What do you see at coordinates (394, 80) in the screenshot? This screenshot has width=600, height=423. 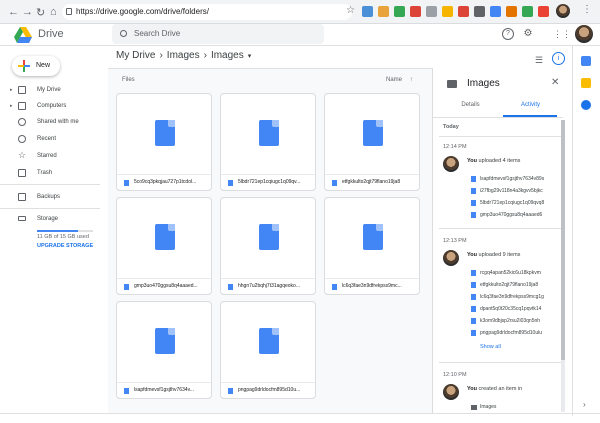 I see `sort-label: Name` at bounding box center [394, 80].